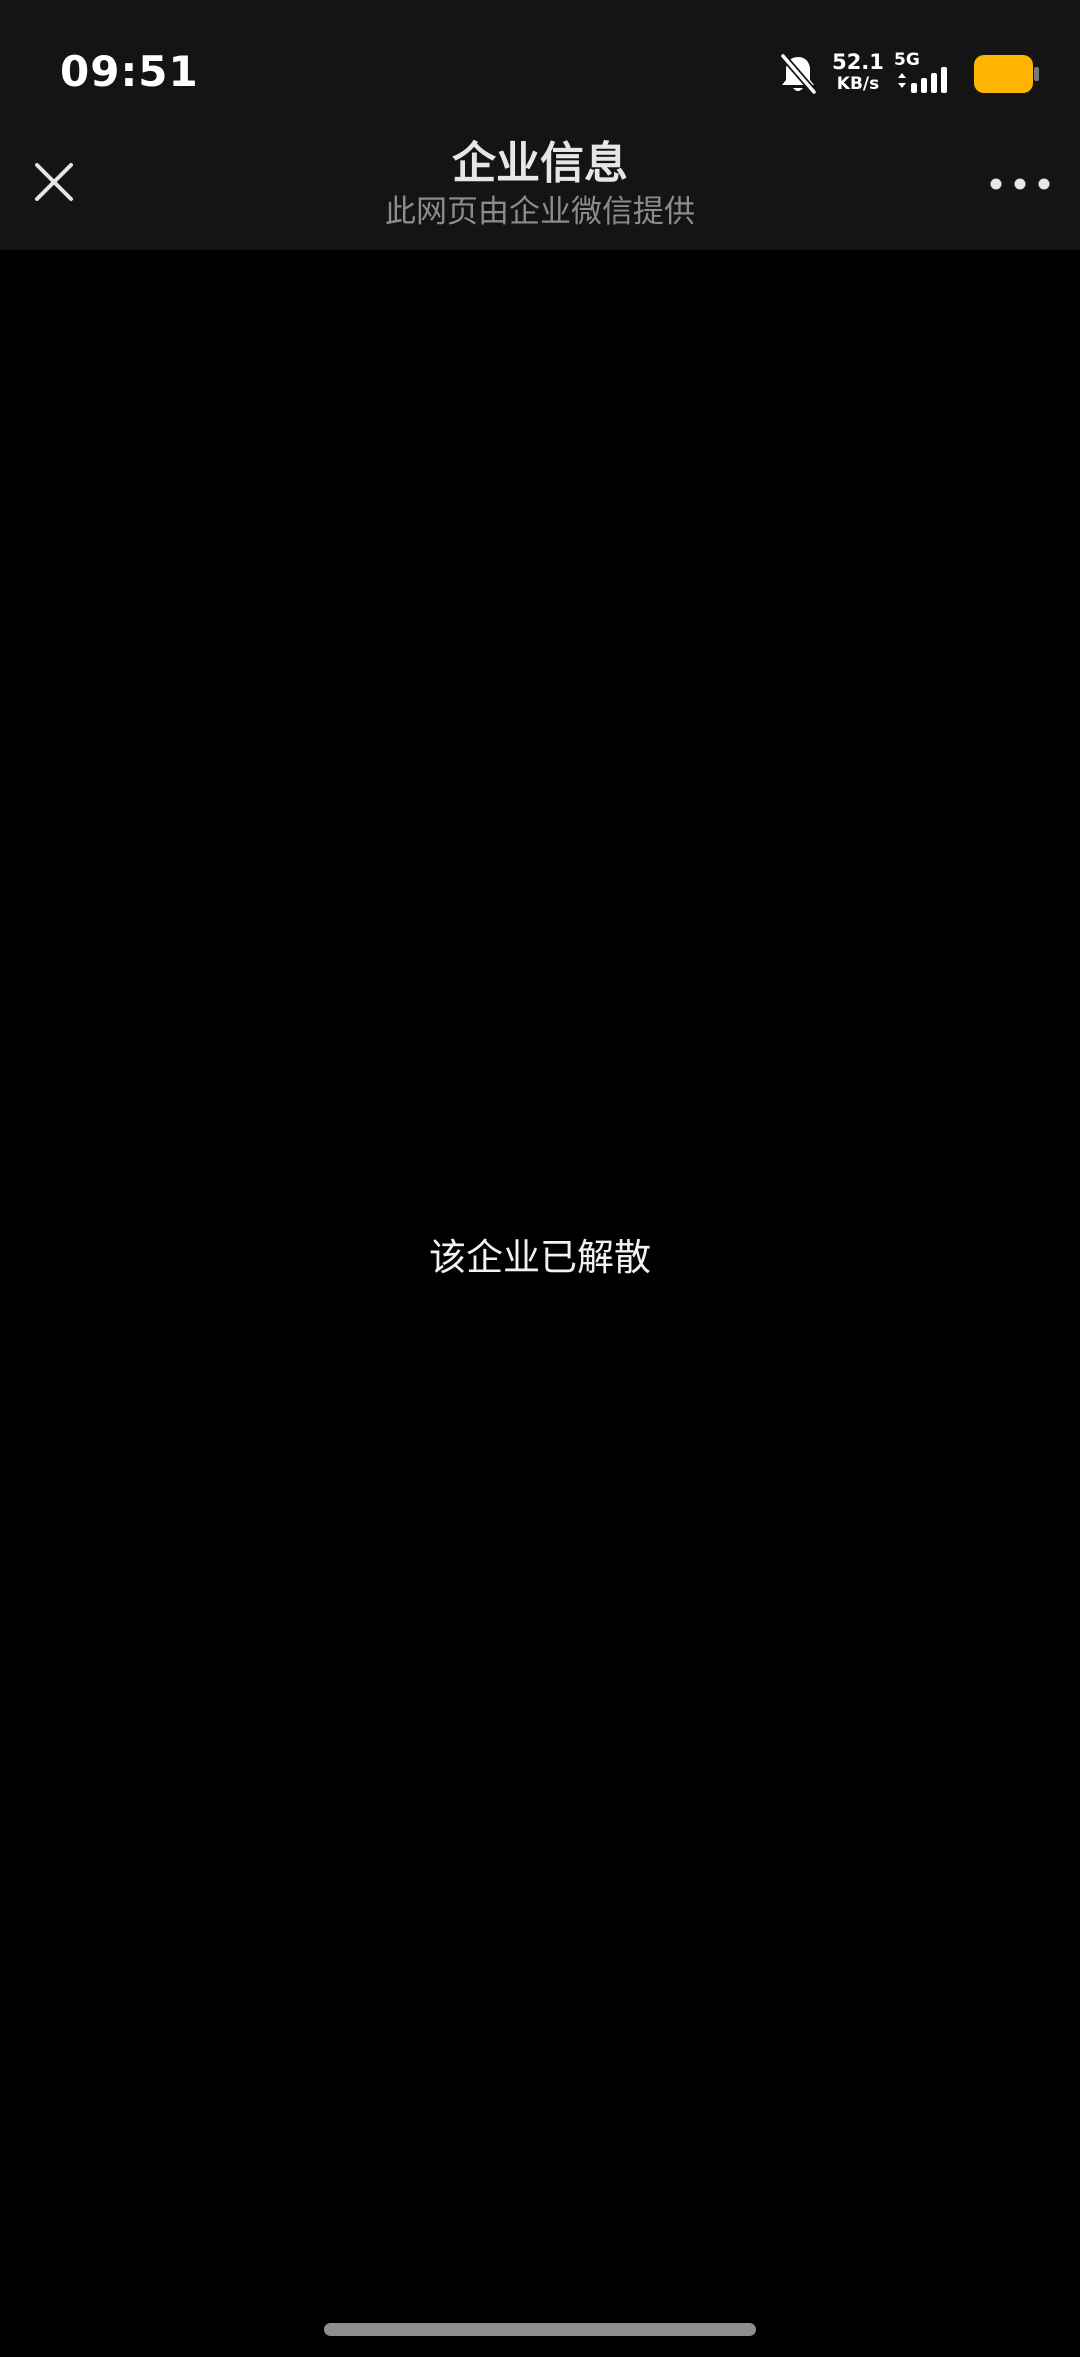  I want to click on page-subtitle: 此网页由企业微信提供, so click(540, 212).